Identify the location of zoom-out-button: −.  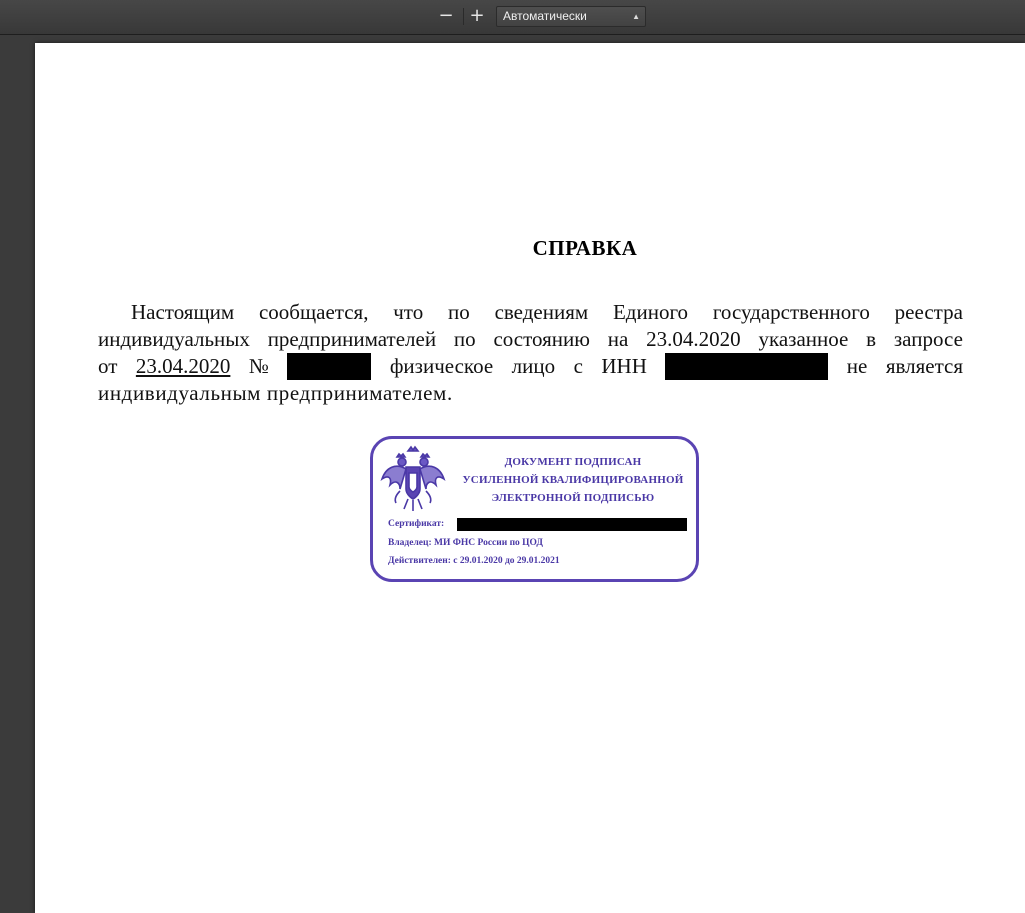
(446, 16).